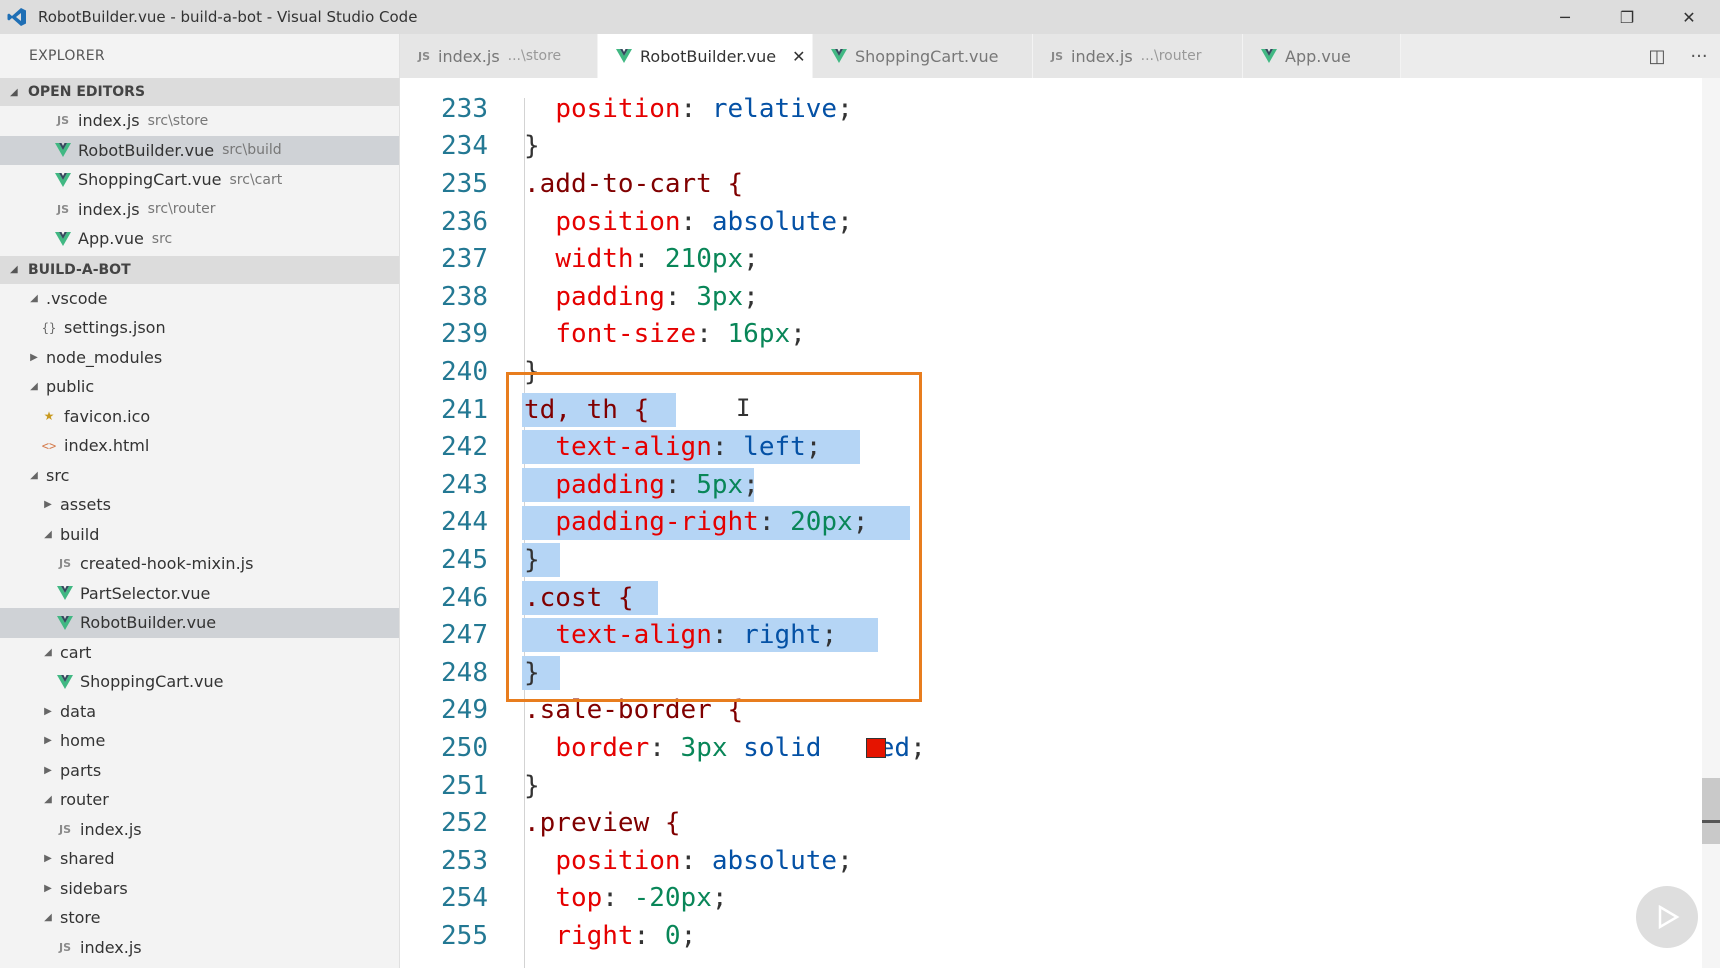  I want to click on code-text: top: -20px;, so click(641, 898).